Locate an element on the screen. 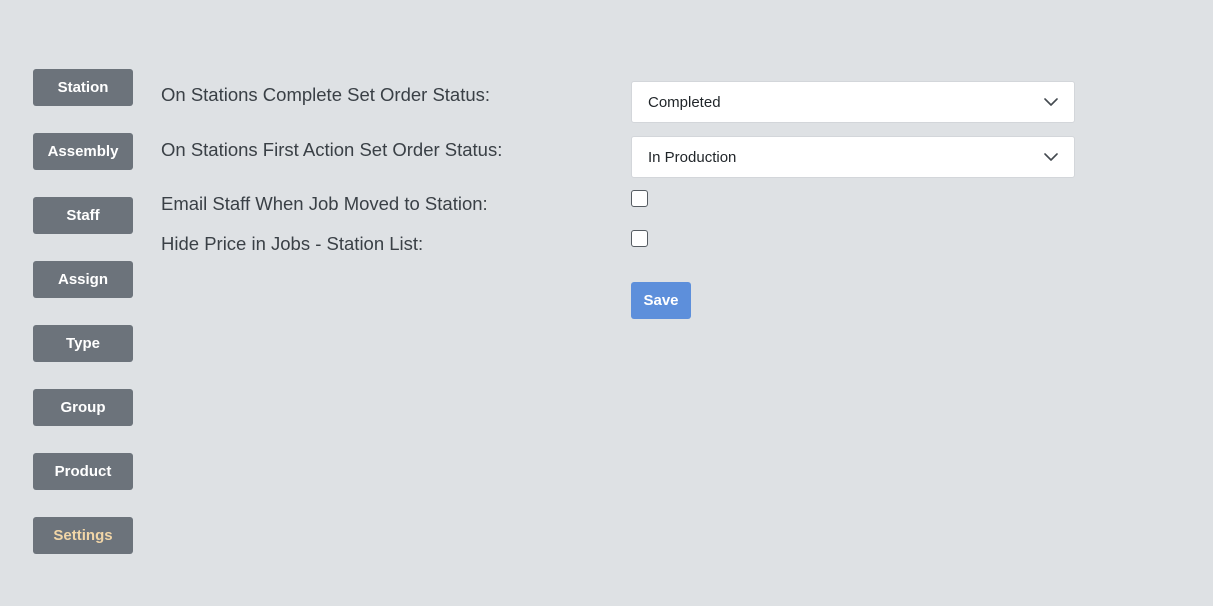  sidebar-item-type: Type is located at coordinates (83, 343).